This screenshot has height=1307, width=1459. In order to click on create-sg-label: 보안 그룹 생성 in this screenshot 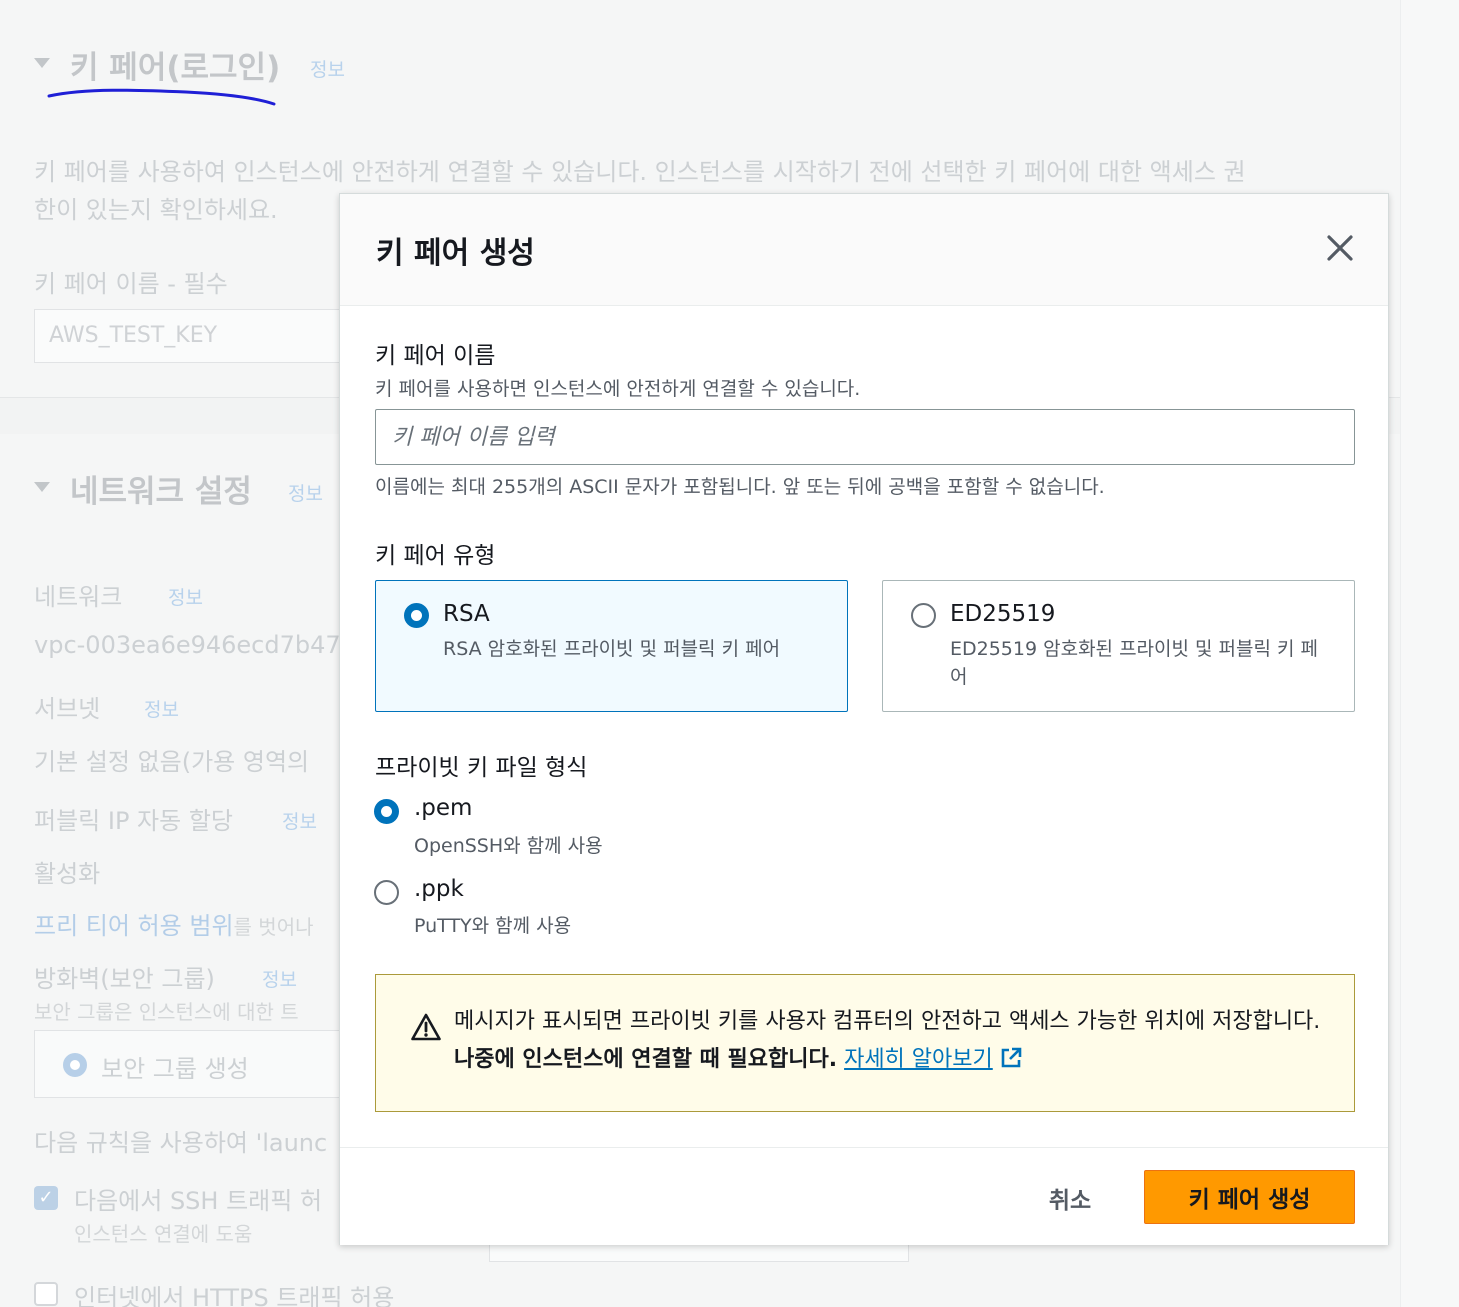, I will do `click(175, 1069)`.